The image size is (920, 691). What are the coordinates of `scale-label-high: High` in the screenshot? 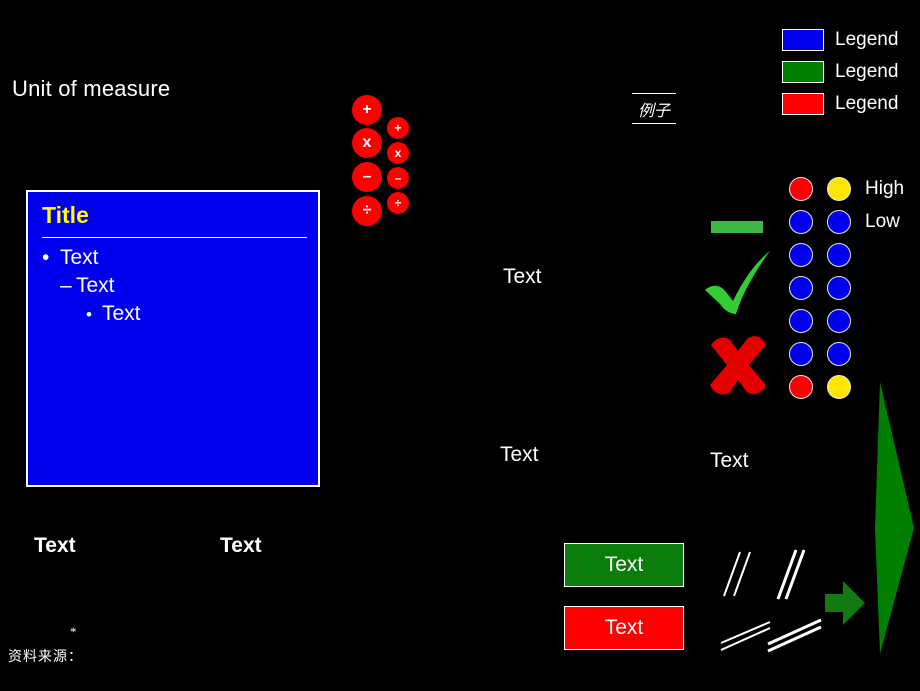 It's located at (885, 188).